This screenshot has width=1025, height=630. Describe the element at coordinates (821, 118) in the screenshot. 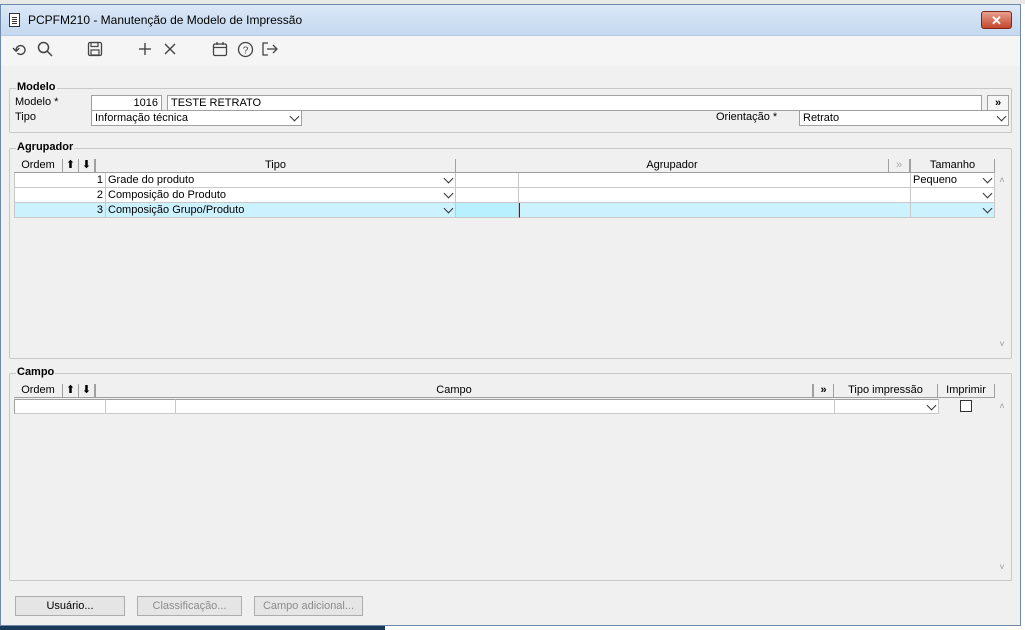

I see `orientacao-select-value: Retrato` at that location.